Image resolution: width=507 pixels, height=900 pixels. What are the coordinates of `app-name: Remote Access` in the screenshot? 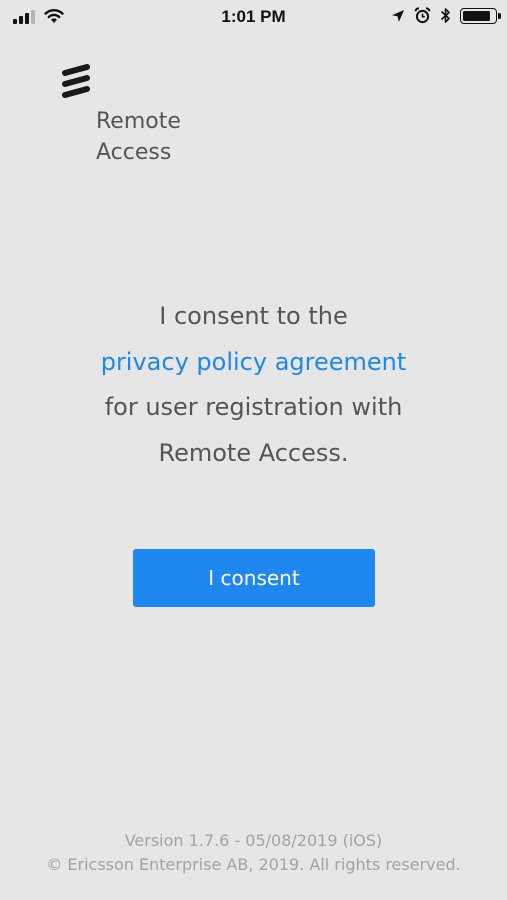 It's located at (196, 137).